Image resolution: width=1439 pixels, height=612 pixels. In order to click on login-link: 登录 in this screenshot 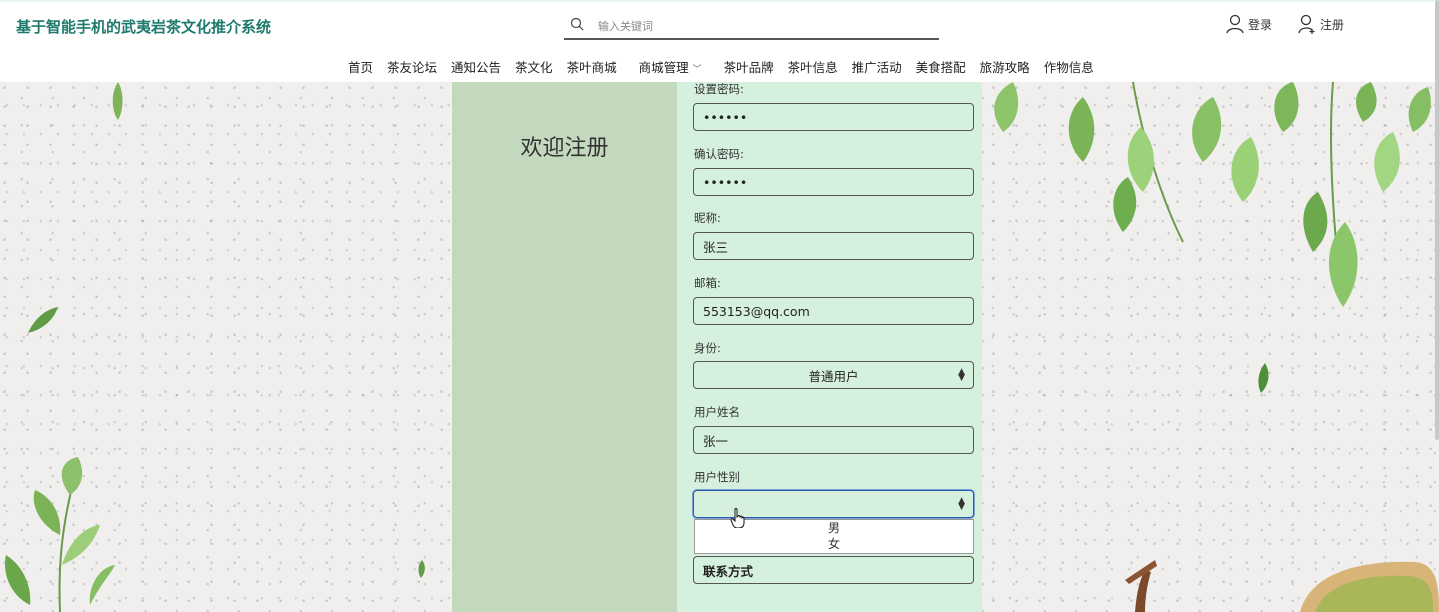, I will do `click(1249, 24)`.